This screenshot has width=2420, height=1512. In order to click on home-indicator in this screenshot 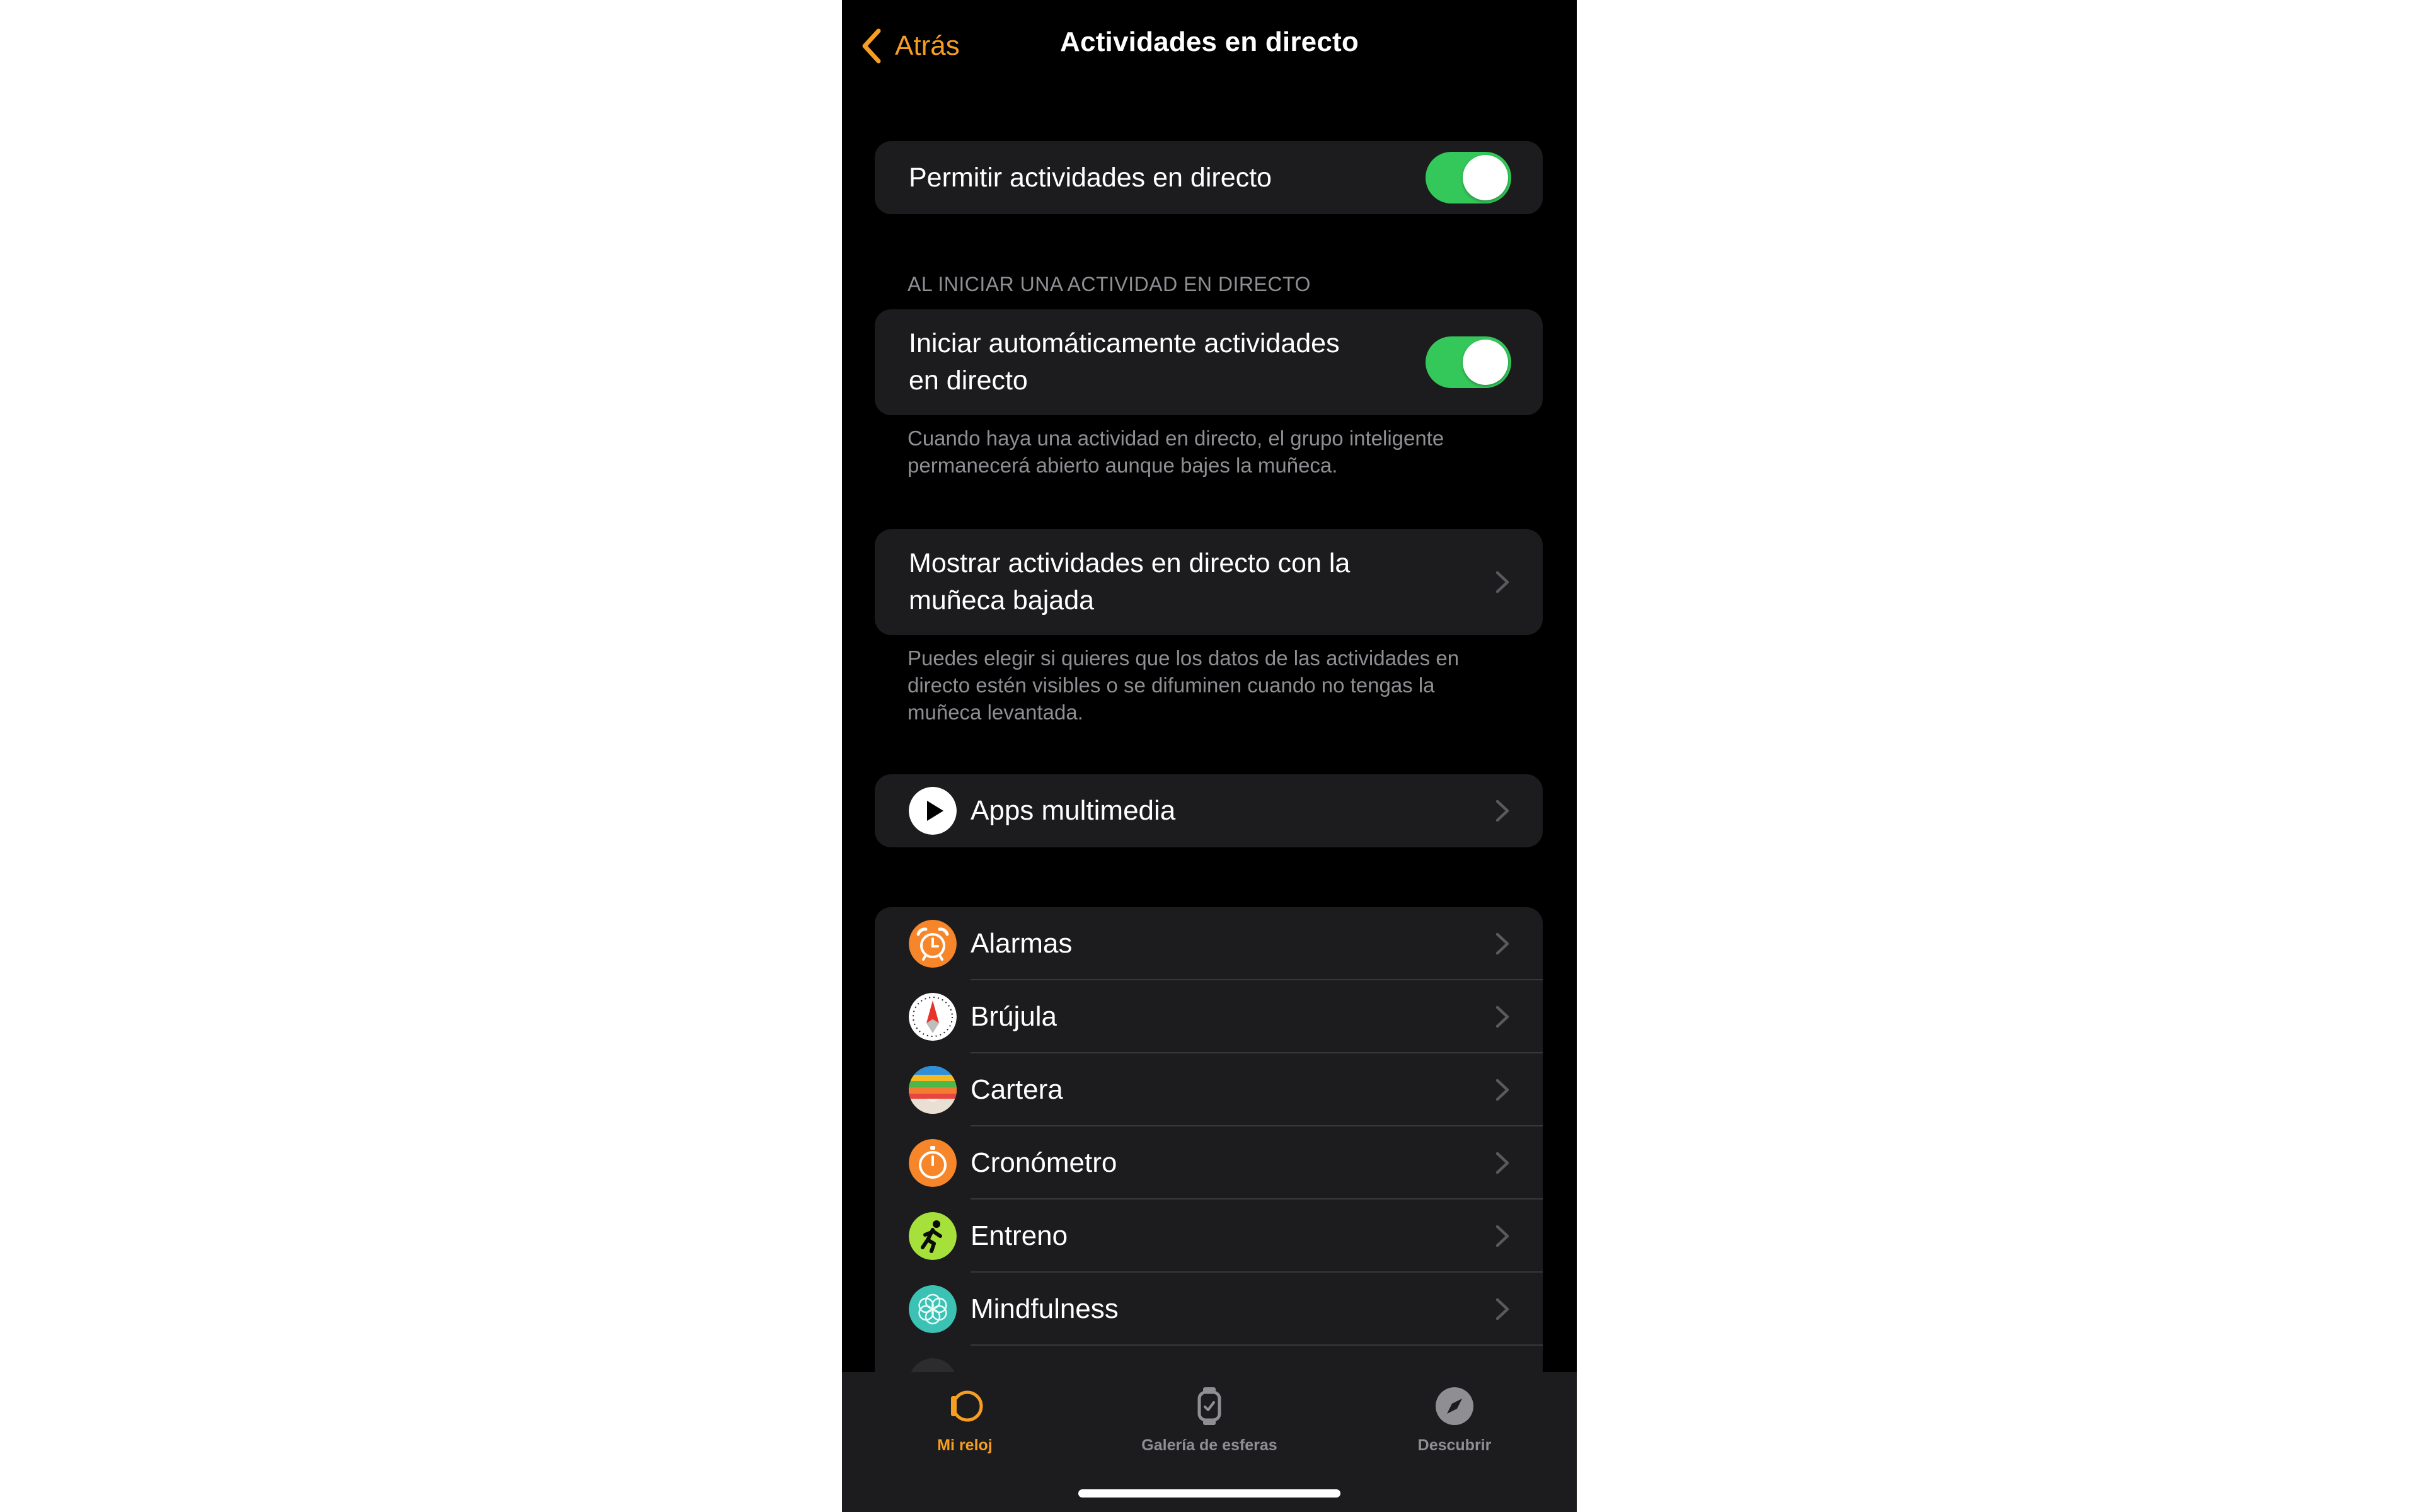, I will do `click(1209, 1493)`.